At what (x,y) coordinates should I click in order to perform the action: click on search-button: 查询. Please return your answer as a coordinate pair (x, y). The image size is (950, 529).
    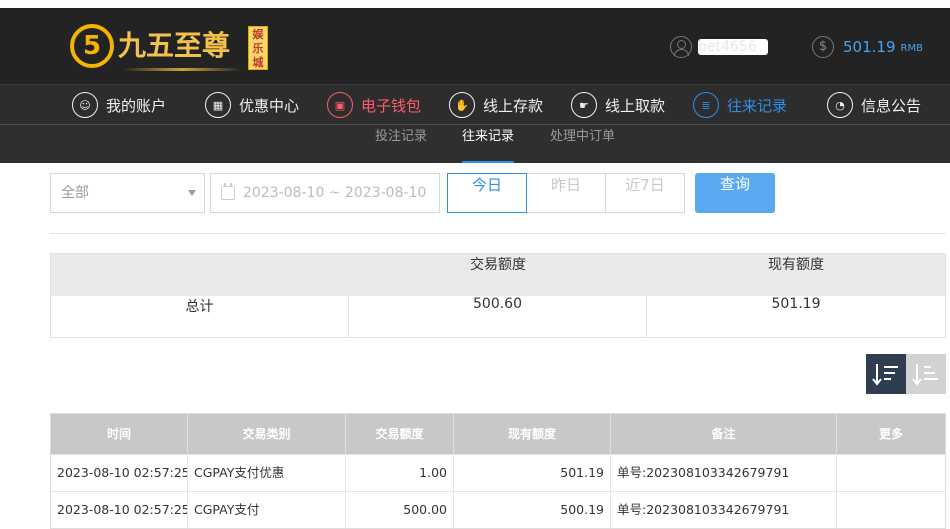
    Looking at the image, I should click on (735, 193).